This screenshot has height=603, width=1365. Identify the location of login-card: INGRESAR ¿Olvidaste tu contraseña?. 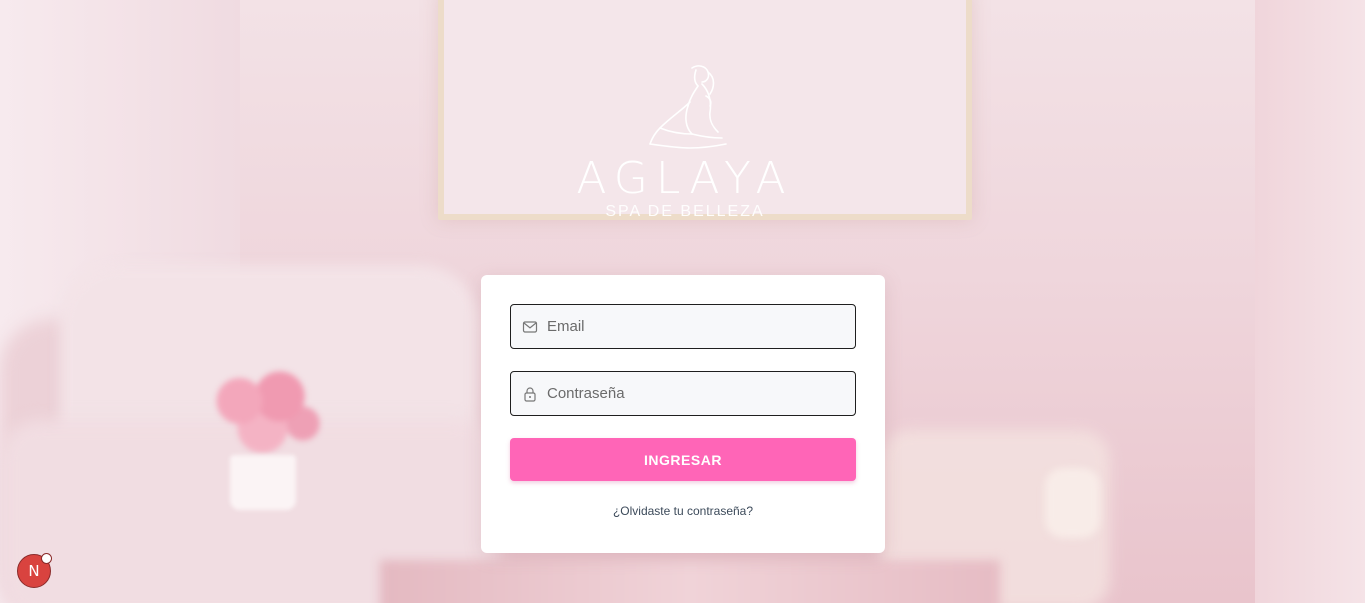
(683, 414).